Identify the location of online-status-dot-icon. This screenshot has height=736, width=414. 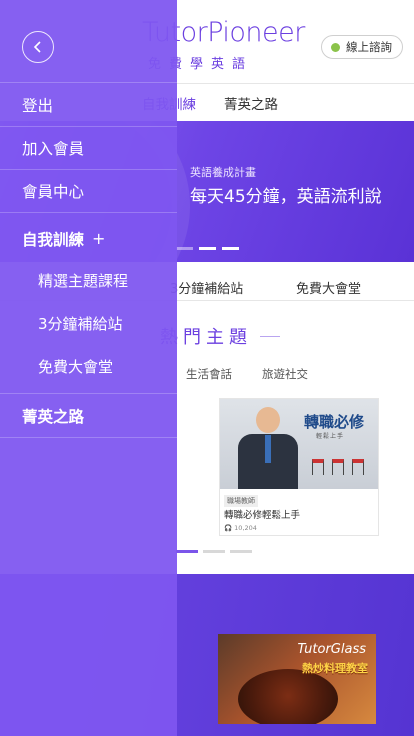
(335, 47).